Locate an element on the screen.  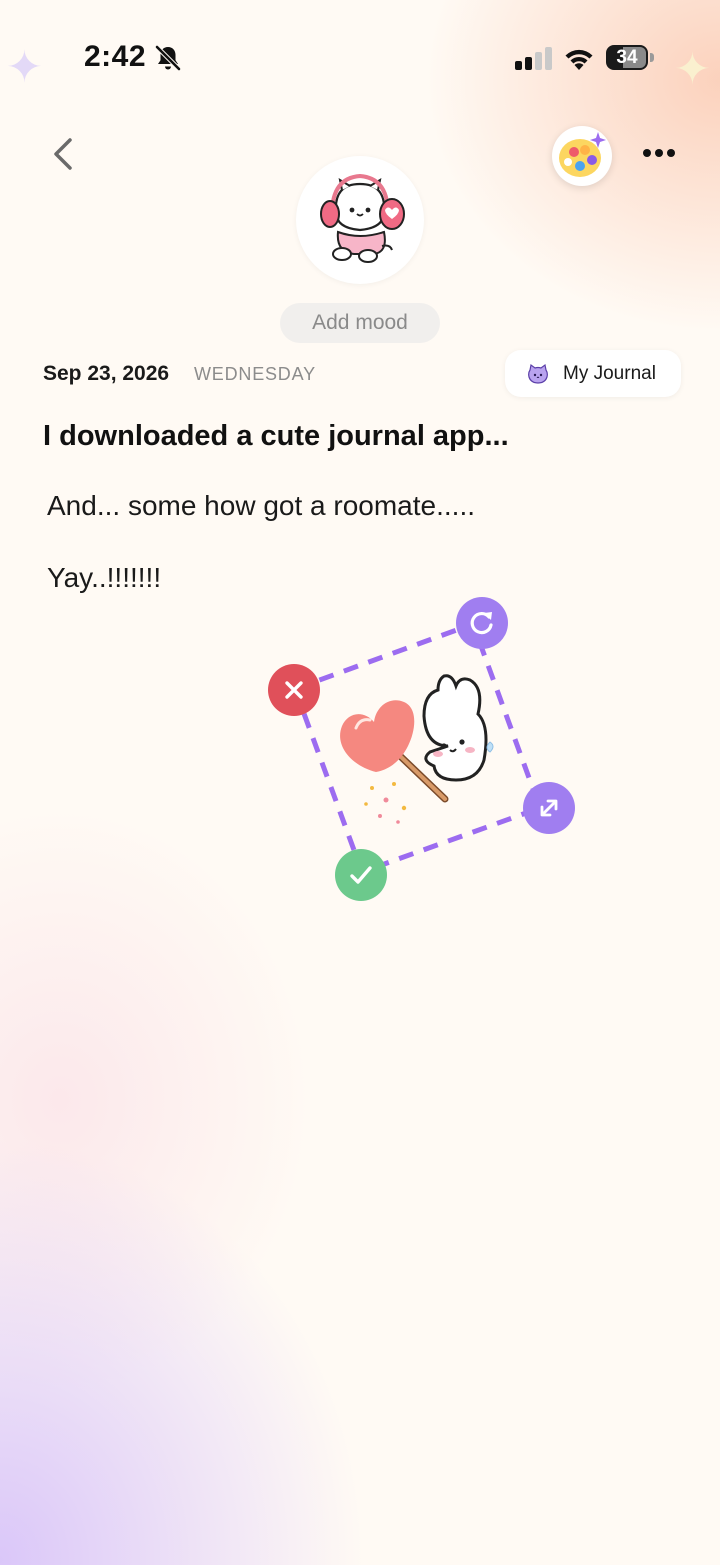
entry-weekday: WEDNESDAY is located at coordinates (255, 374).